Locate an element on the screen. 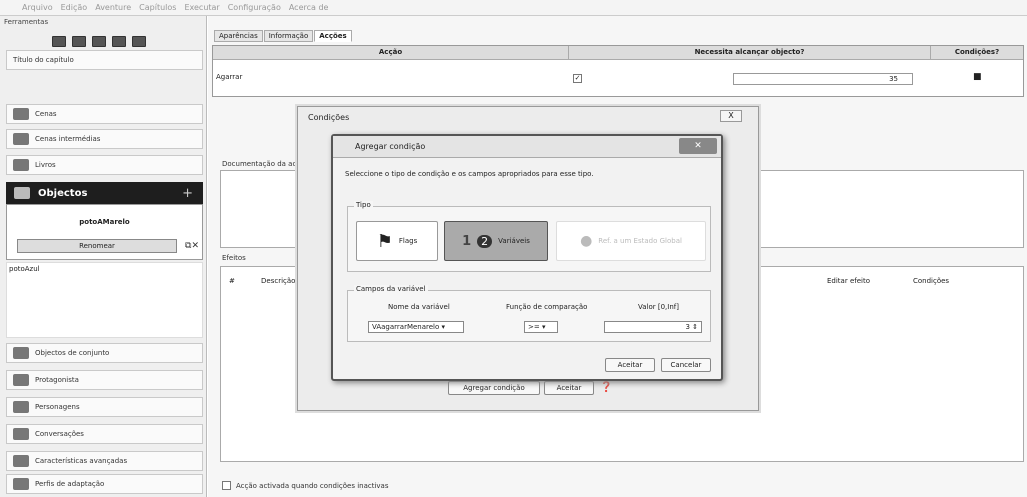 The image size is (1027, 497). new-icon is located at coordinates (59, 41).